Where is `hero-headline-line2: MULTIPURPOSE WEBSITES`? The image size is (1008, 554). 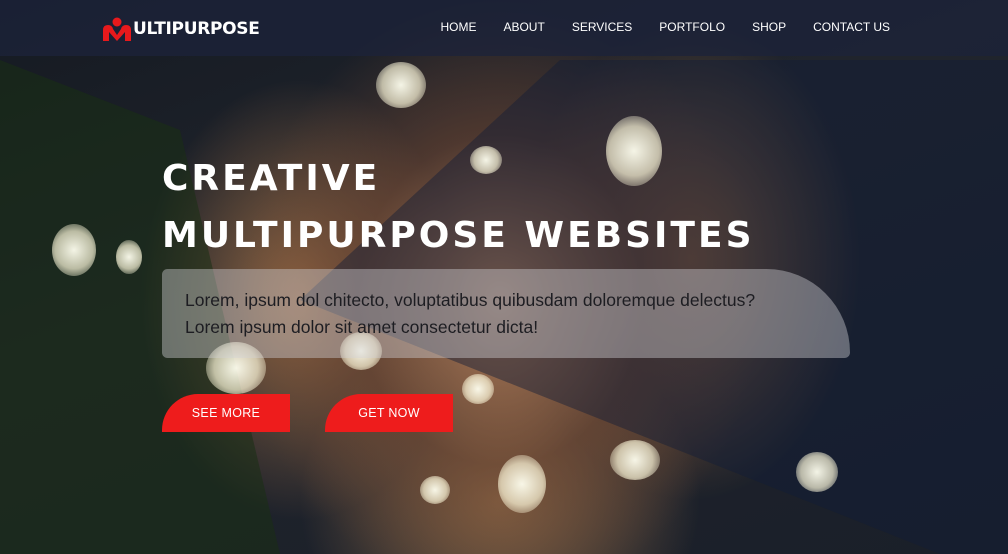 hero-headline-line2: MULTIPURPOSE WEBSITES is located at coordinates (458, 235).